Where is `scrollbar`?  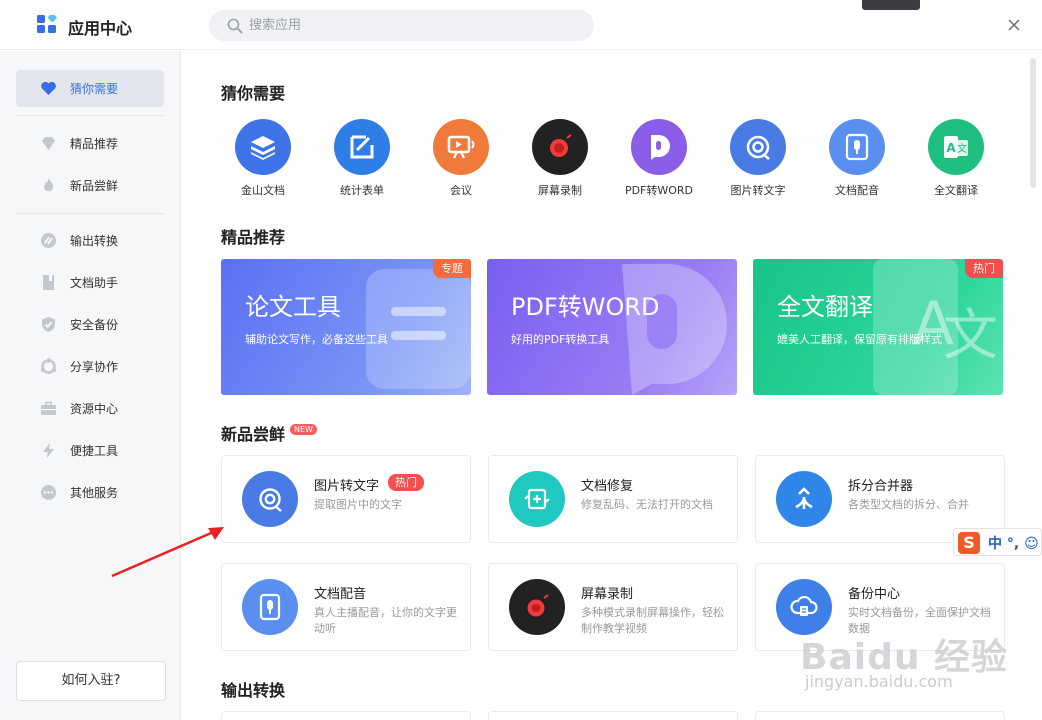 scrollbar is located at coordinates (1033, 123).